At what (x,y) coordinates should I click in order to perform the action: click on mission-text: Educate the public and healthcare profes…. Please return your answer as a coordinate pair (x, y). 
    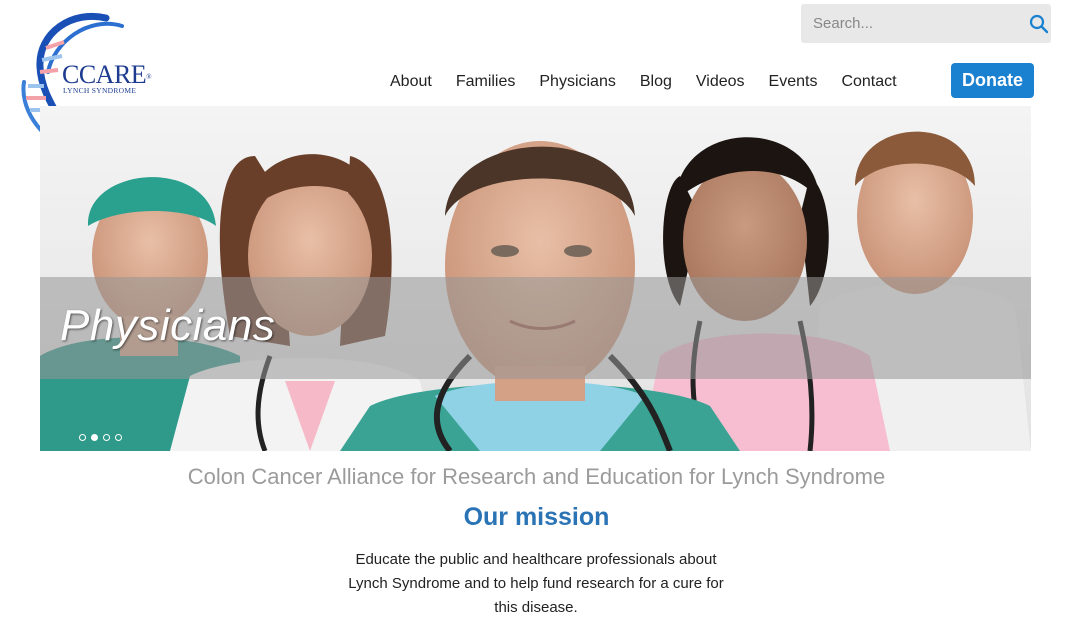
    Looking at the image, I should click on (536, 583).